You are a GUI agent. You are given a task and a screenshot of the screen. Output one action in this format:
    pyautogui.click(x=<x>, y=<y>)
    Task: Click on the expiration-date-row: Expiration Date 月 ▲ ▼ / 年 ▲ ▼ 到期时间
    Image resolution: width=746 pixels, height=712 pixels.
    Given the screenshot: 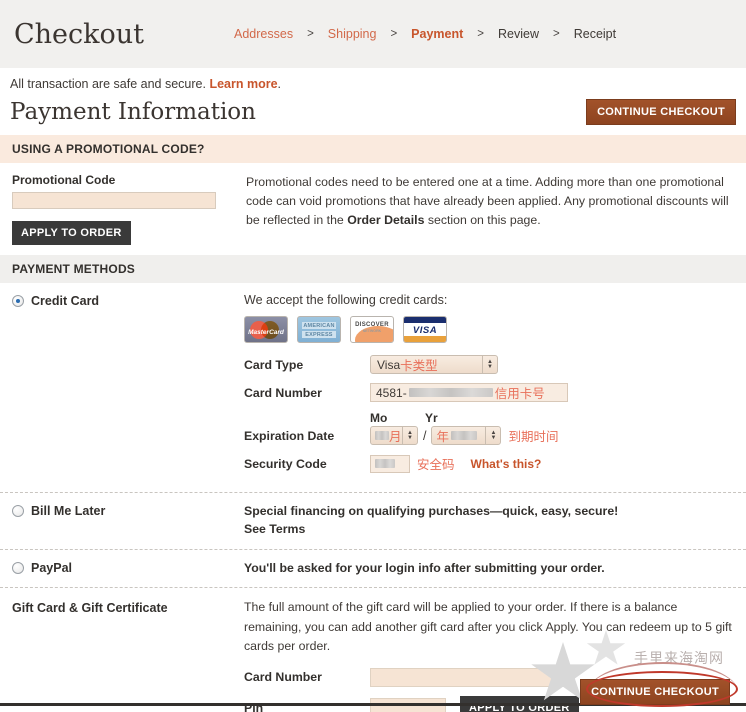 What is the action you would take?
    pyautogui.click(x=489, y=435)
    